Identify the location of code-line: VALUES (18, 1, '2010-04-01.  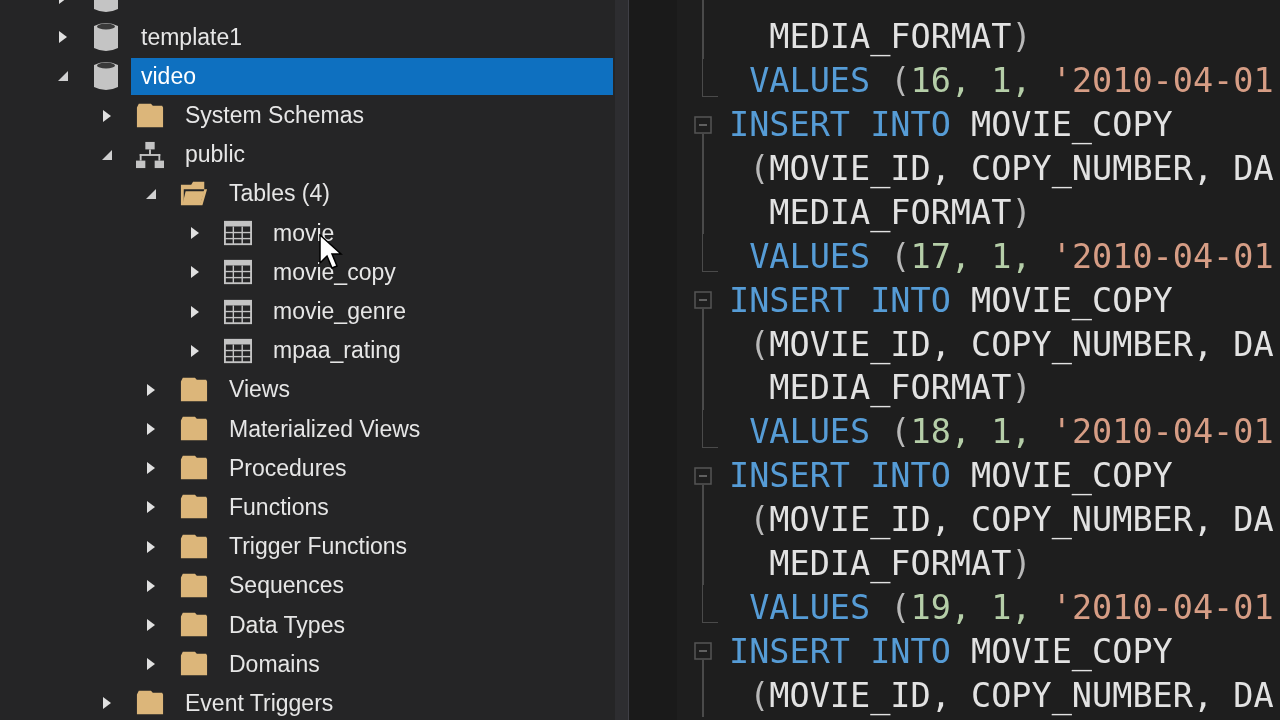
(1011, 432).